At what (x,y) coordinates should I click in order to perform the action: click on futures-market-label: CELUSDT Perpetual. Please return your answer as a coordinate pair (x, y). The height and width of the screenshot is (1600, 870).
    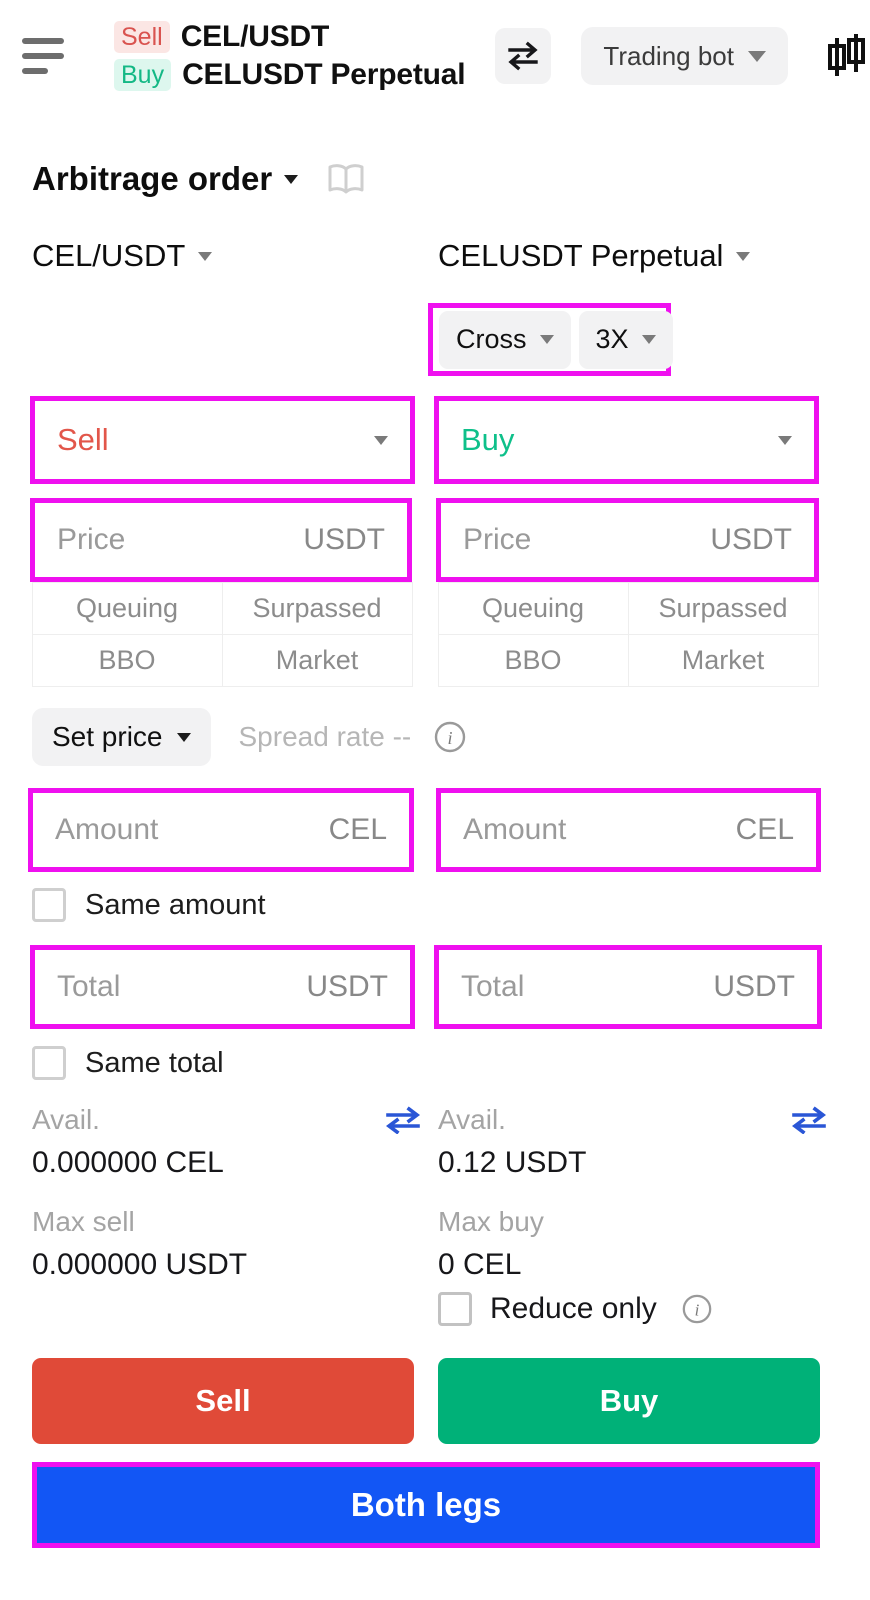
    Looking at the image, I should click on (581, 255).